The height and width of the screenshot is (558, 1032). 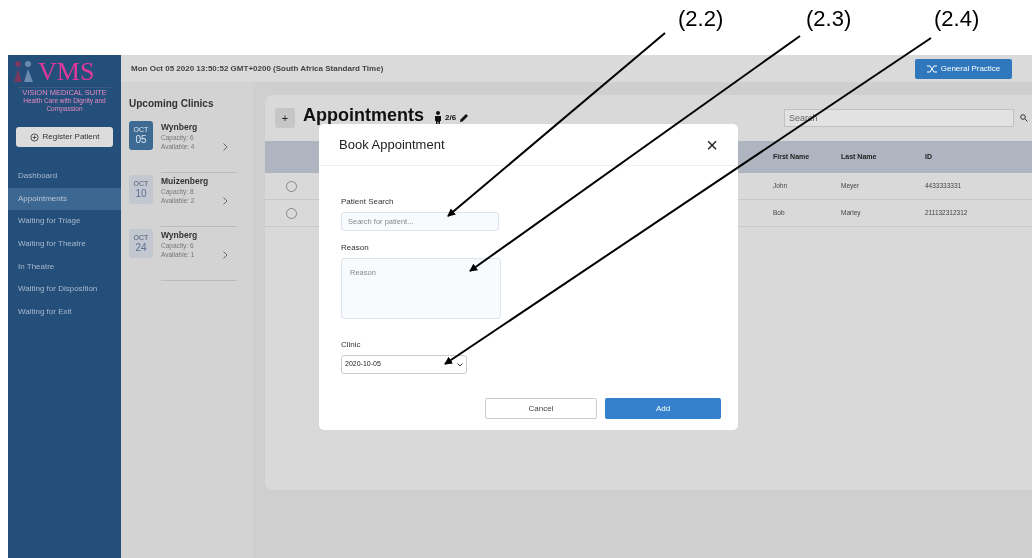 I want to click on callout-label: (2.2), so click(x=701, y=19).